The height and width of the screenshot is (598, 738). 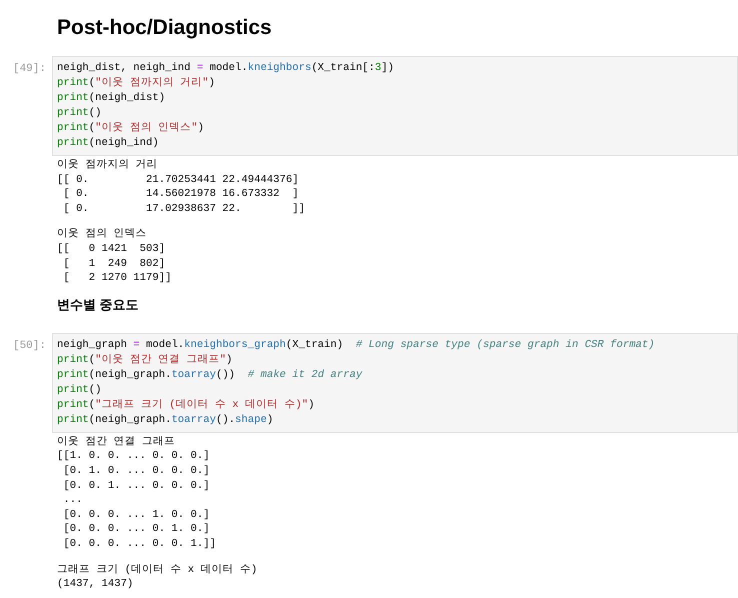 What do you see at coordinates (178, 180) in the screenshot?
I see `output-line: [[ 0. 21.70253441 22.49444376]` at bounding box center [178, 180].